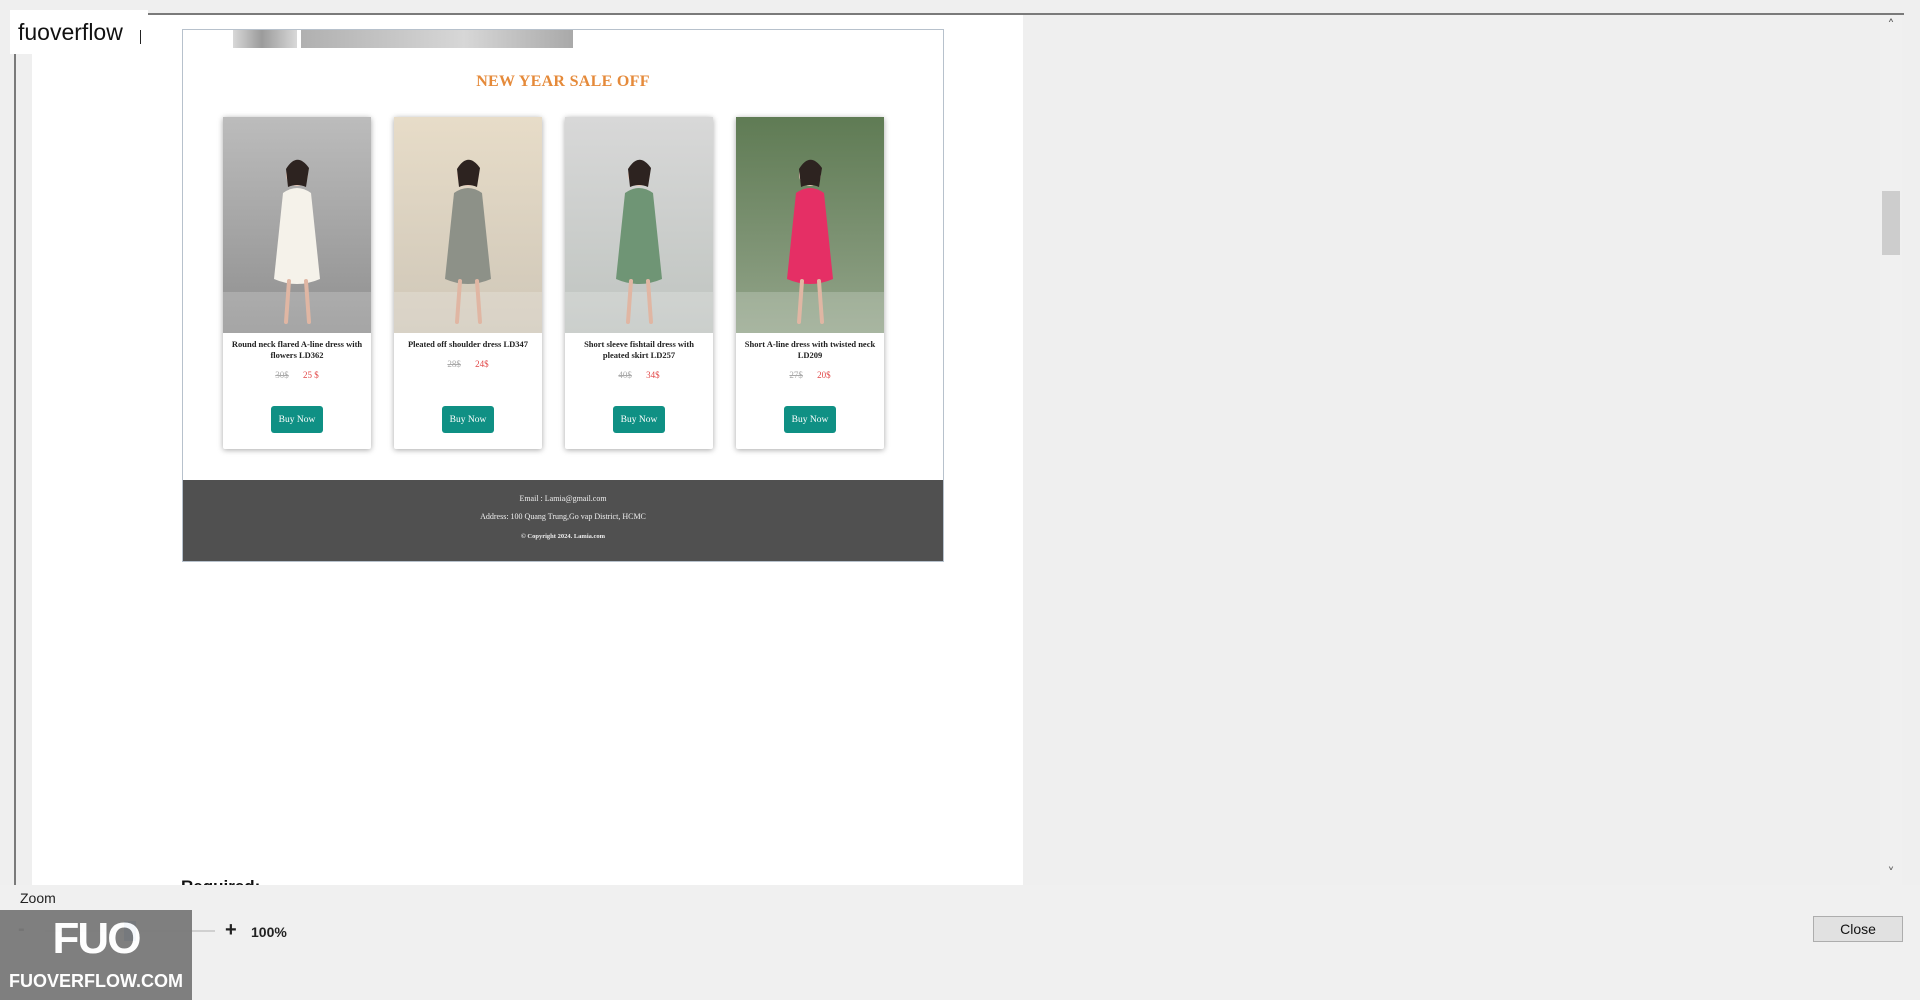 Image resolution: width=1920 pixels, height=1000 pixels. I want to click on chevron-down-icon: ˅, so click(1891, 874).